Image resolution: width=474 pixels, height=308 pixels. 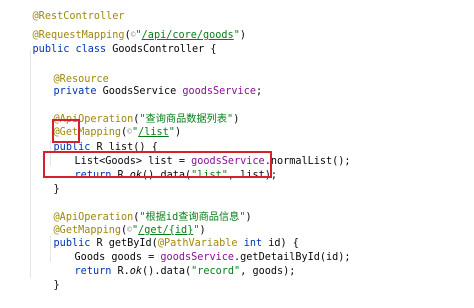 What do you see at coordinates (157, 164) in the screenshot?
I see `return-statement-highlight-box` at bounding box center [157, 164].